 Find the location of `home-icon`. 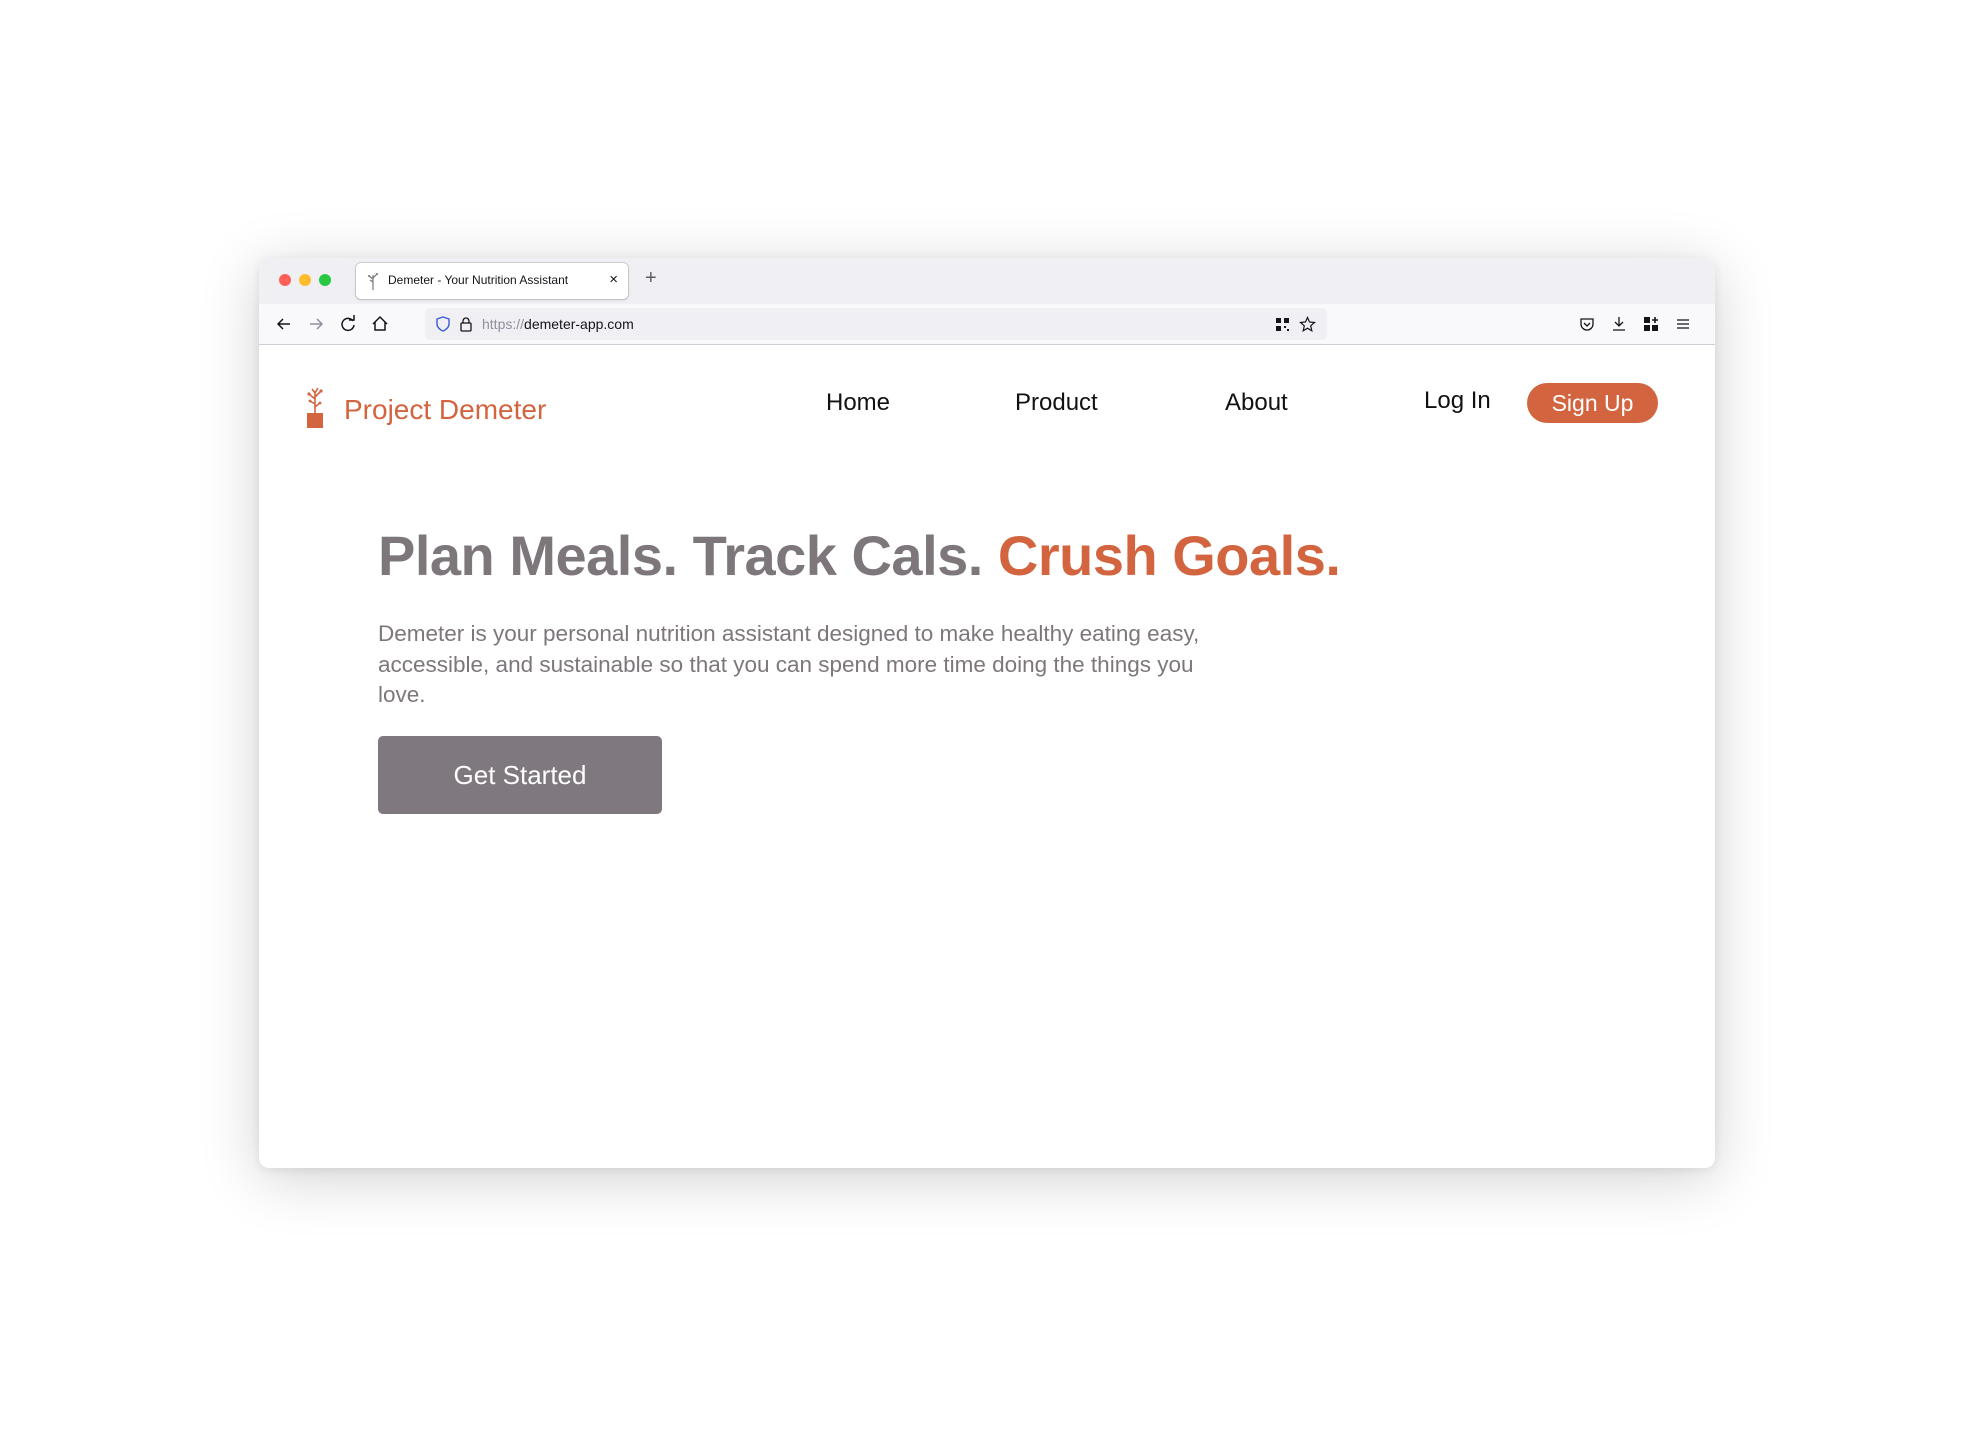

home-icon is located at coordinates (380, 324).